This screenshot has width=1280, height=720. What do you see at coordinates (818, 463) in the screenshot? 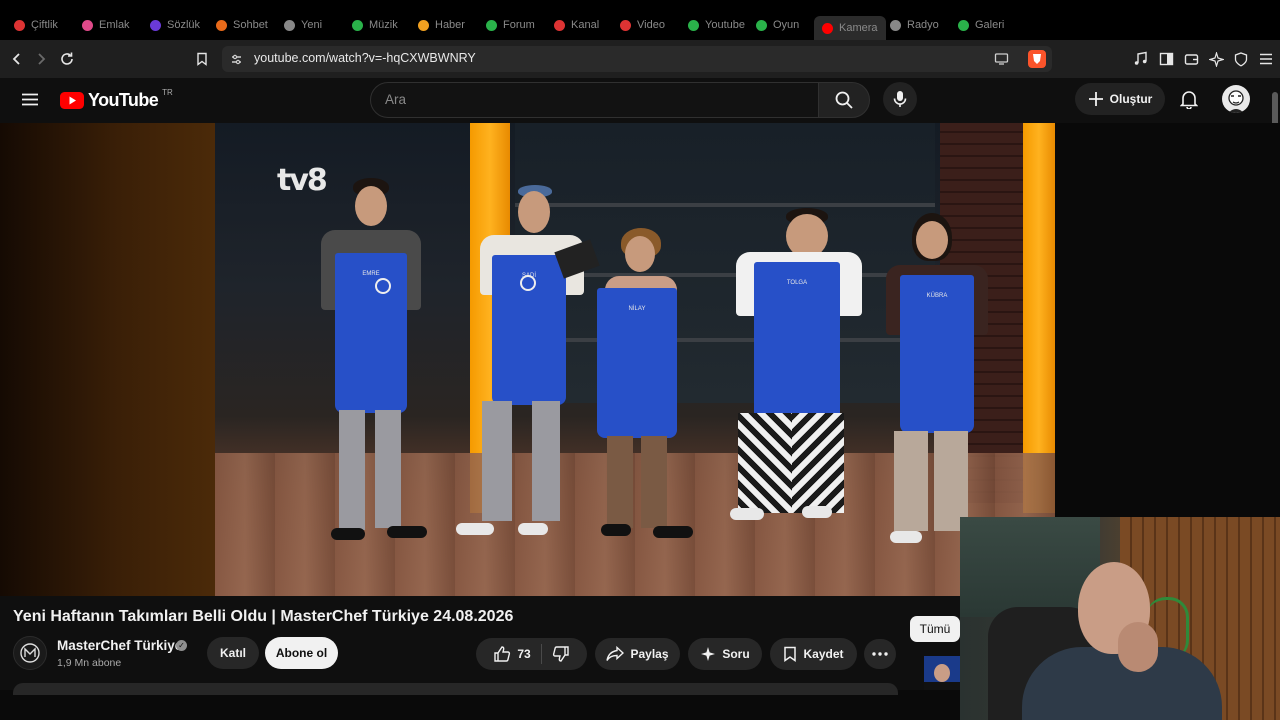
I see `patterned-pants` at bounding box center [818, 463].